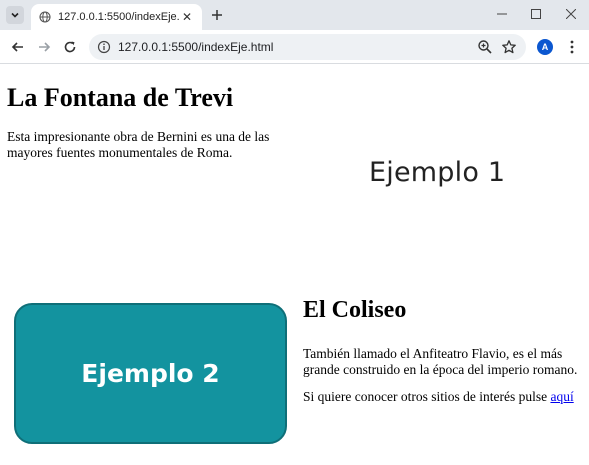  What do you see at coordinates (104, 47) in the screenshot?
I see `site-info-icon` at bounding box center [104, 47].